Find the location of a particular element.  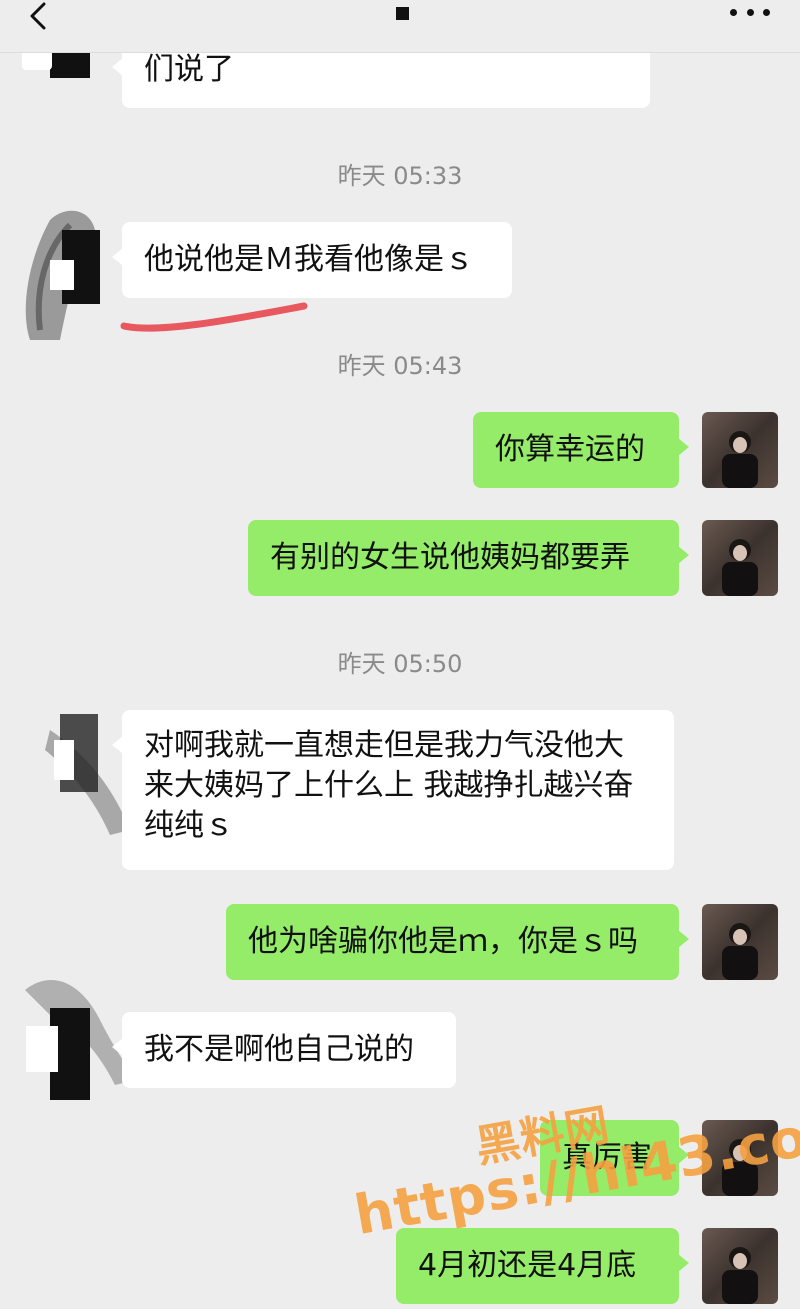

back-button is located at coordinates (38, 16).